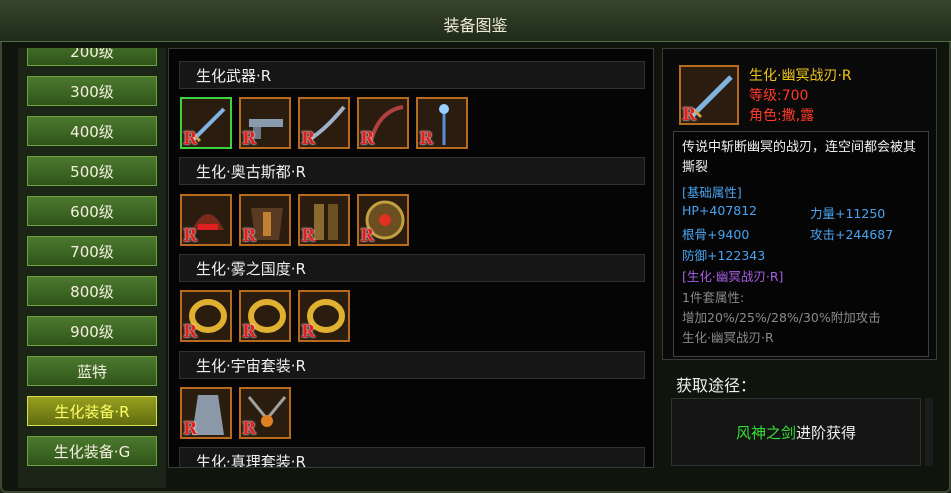 The width and height of the screenshot is (951, 493). What do you see at coordinates (709, 95) in the screenshot?
I see `detail-item-slot: R` at bounding box center [709, 95].